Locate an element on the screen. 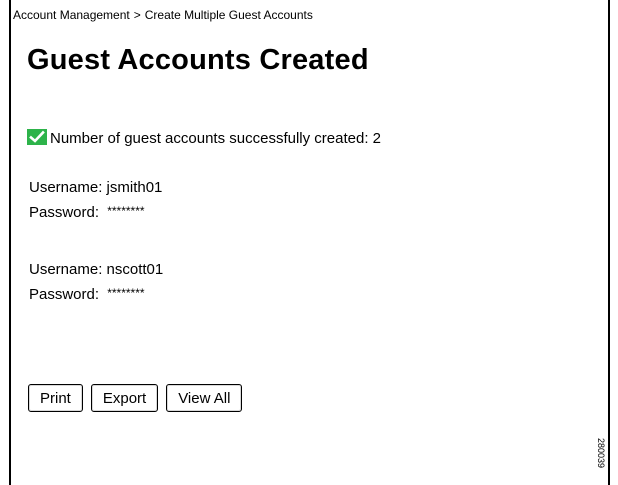 The height and width of the screenshot is (485, 618). action-buttons: Print Export View All is located at coordinates (139, 398).